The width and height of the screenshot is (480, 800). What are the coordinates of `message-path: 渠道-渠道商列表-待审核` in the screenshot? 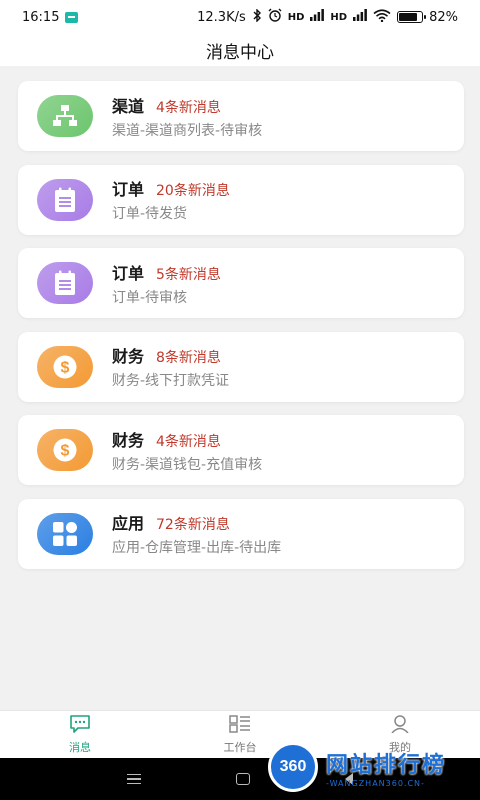 It's located at (187, 130).